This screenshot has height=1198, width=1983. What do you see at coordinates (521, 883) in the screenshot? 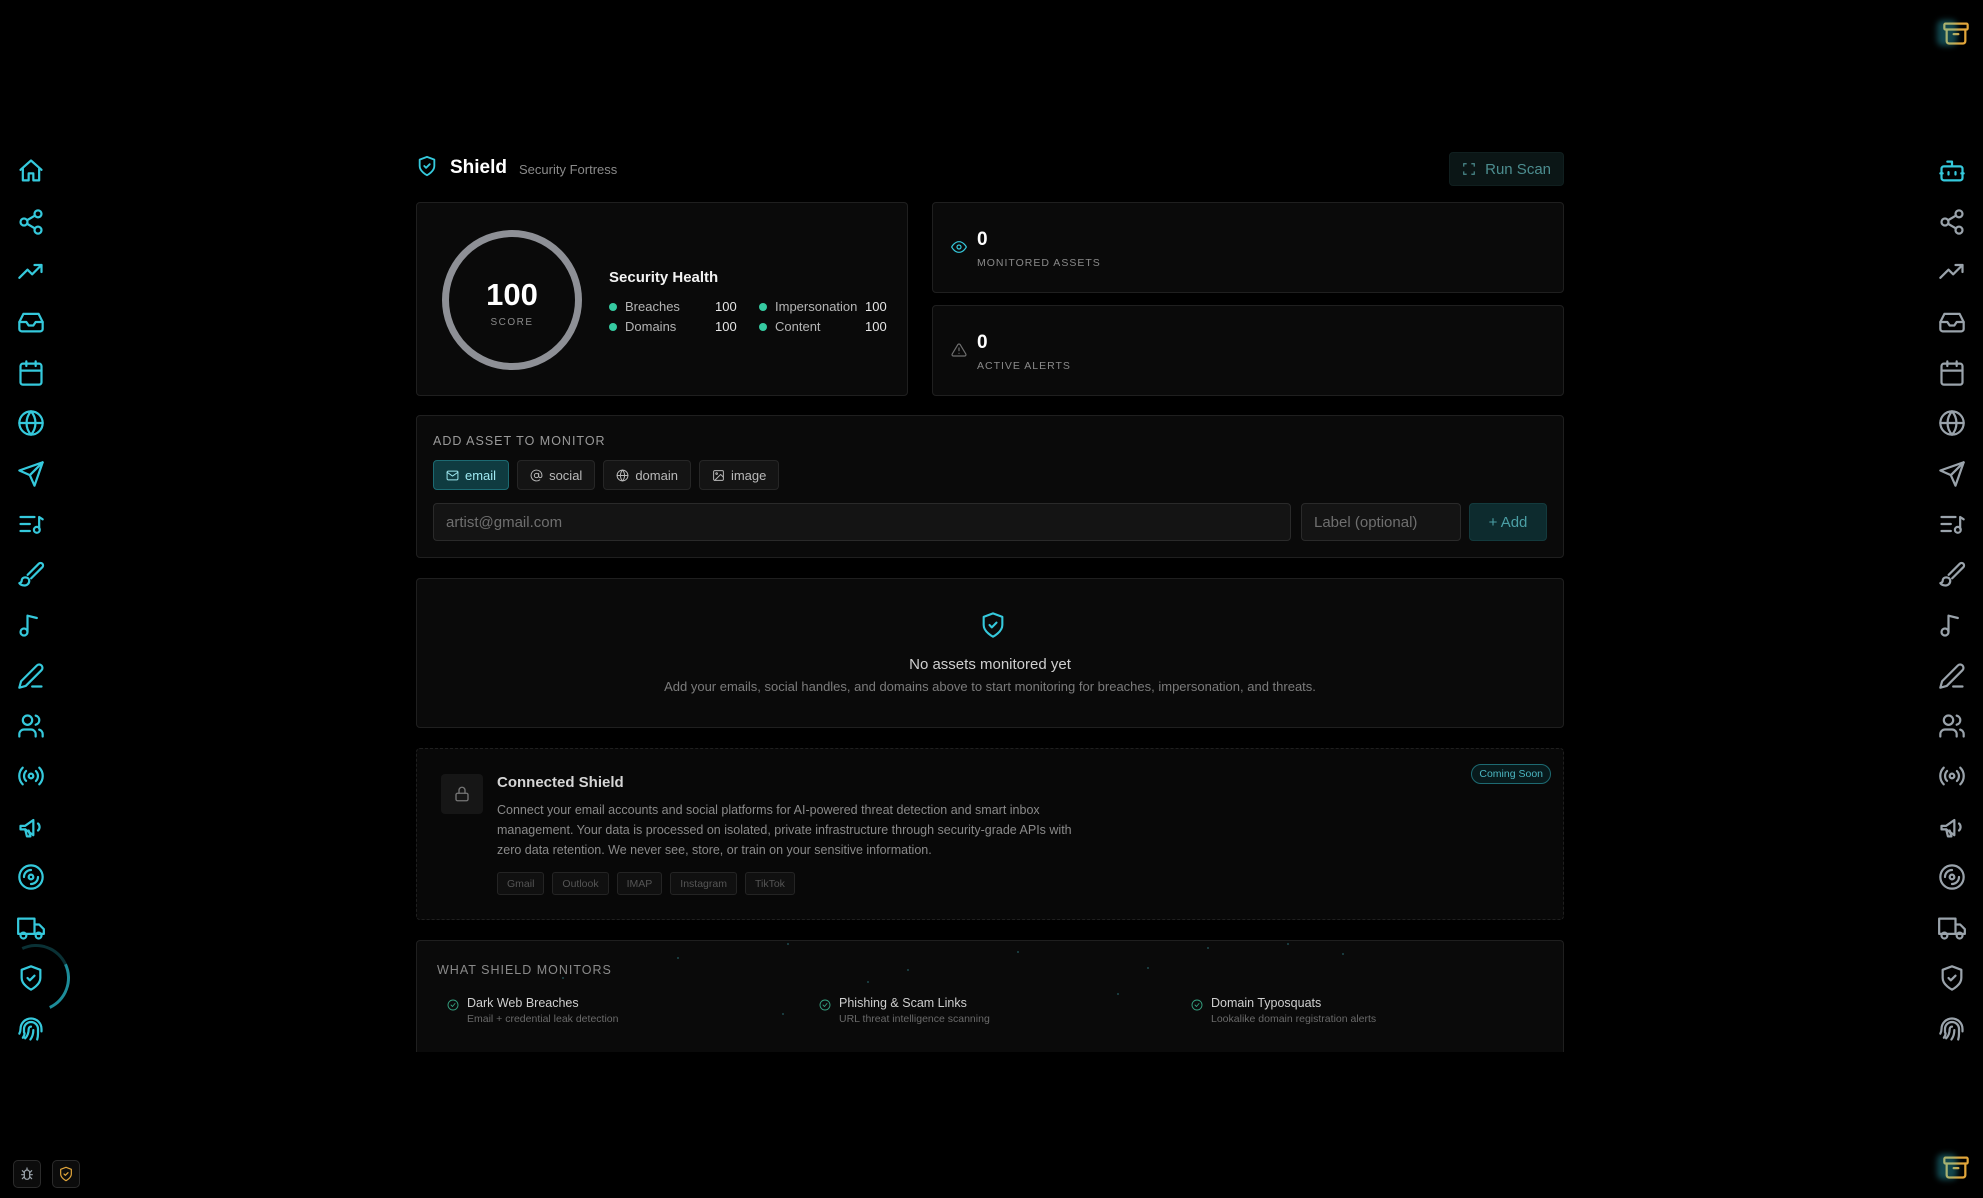
I see `chip-gmail: Gmail` at bounding box center [521, 883].